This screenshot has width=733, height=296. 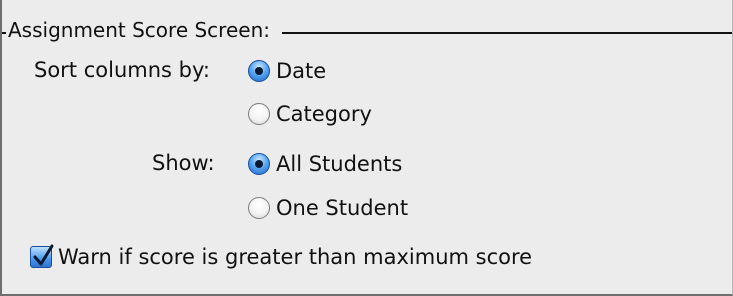 What do you see at coordinates (342, 208) in the screenshot?
I see `radio-show-one-student-label: One Student` at bounding box center [342, 208].